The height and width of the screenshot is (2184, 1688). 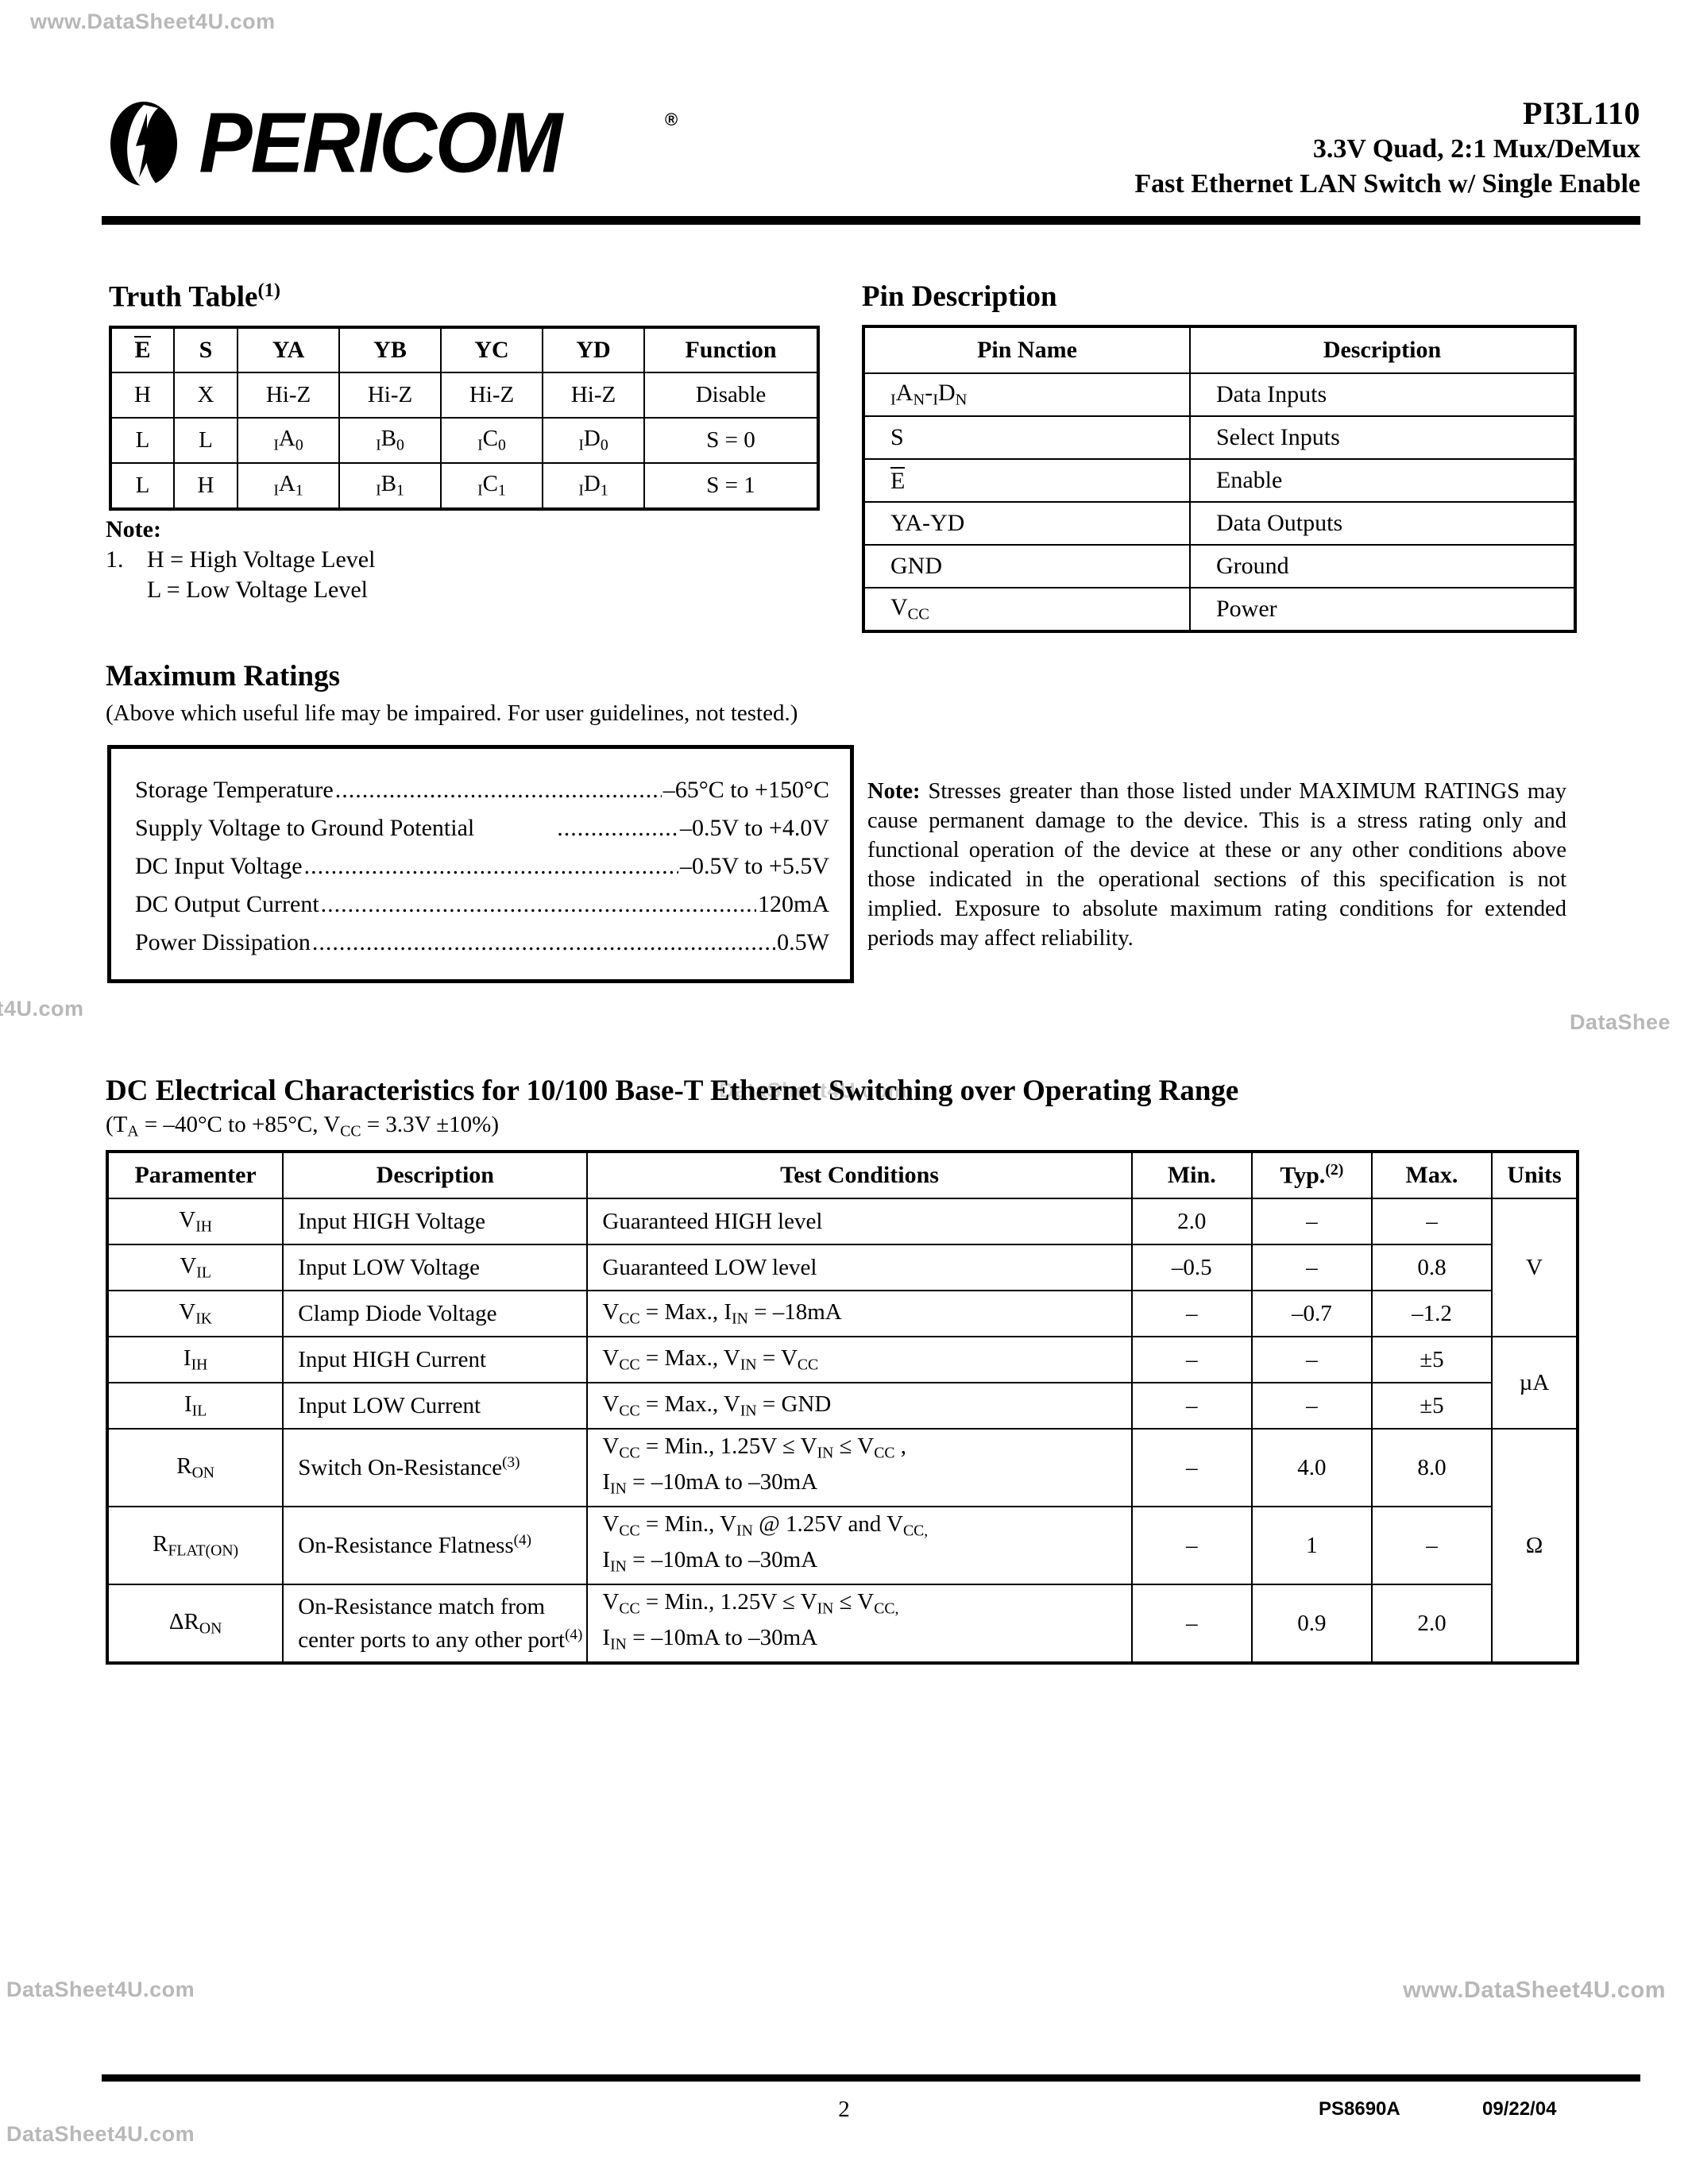 I want to click on cell-description: Switch On-Resistance(3), so click(x=435, y=1467).